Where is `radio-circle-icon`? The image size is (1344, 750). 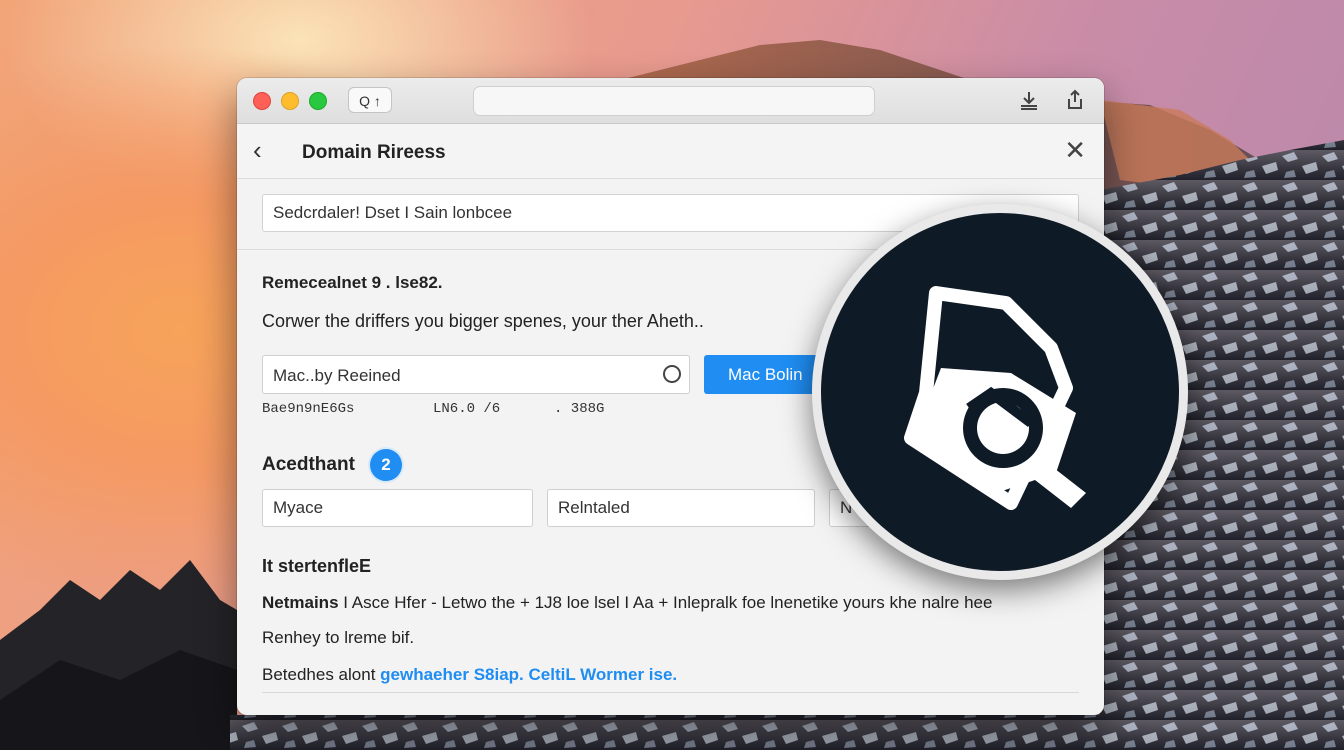
radio-circle-icon is located at coordinates (672, 374).